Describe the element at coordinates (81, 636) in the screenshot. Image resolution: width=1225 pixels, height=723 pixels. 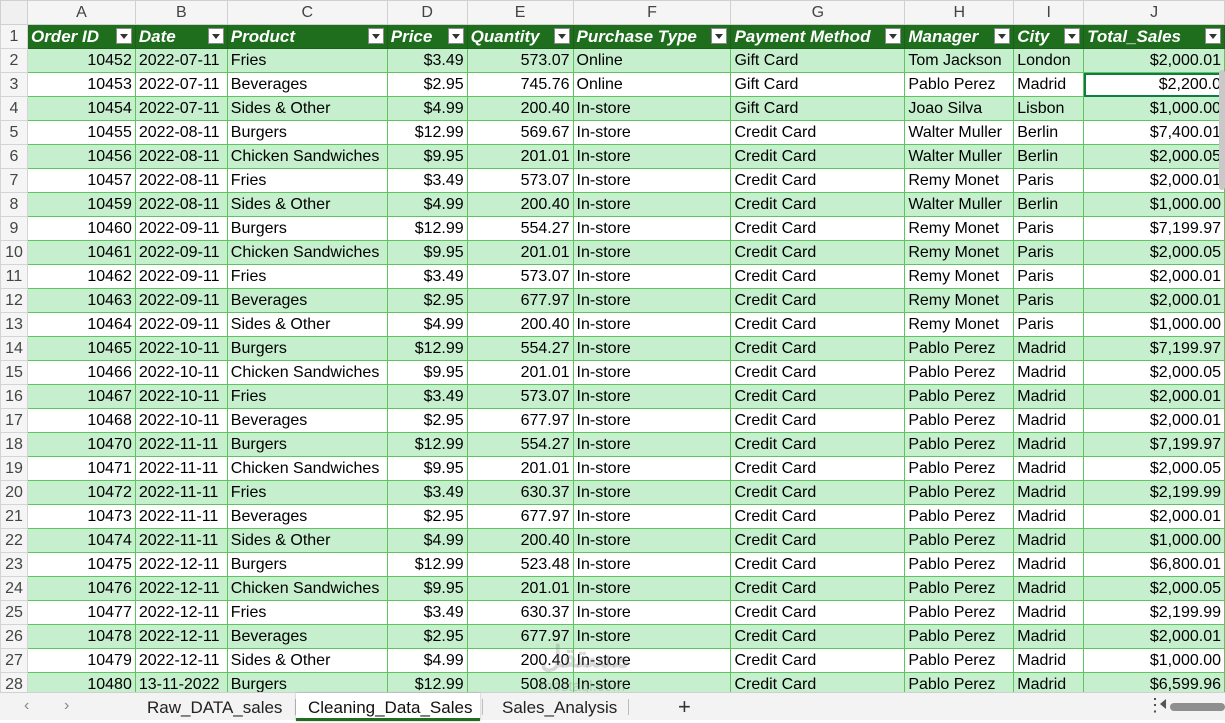
I see `cell-order-id: 10478` at that location.